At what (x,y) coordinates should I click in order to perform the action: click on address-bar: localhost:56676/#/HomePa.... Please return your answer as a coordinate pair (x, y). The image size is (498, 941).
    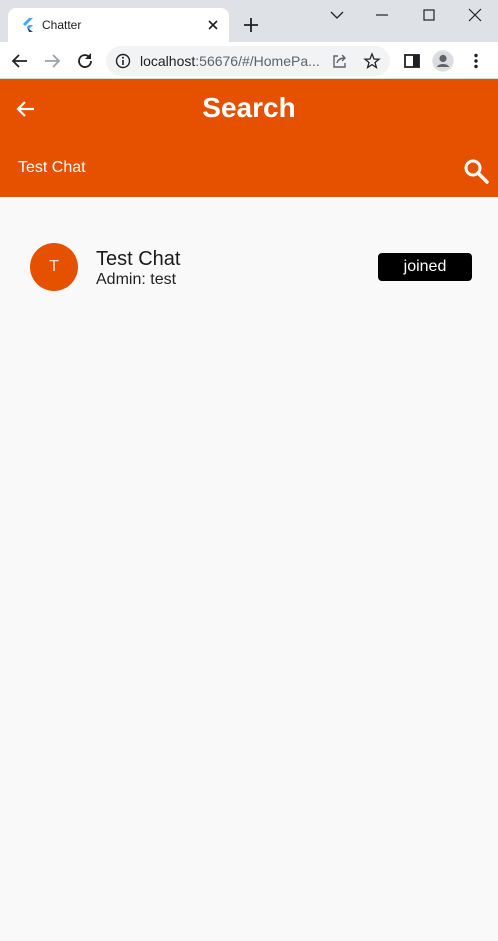
    Looking at the image, I should click on (248, 61).